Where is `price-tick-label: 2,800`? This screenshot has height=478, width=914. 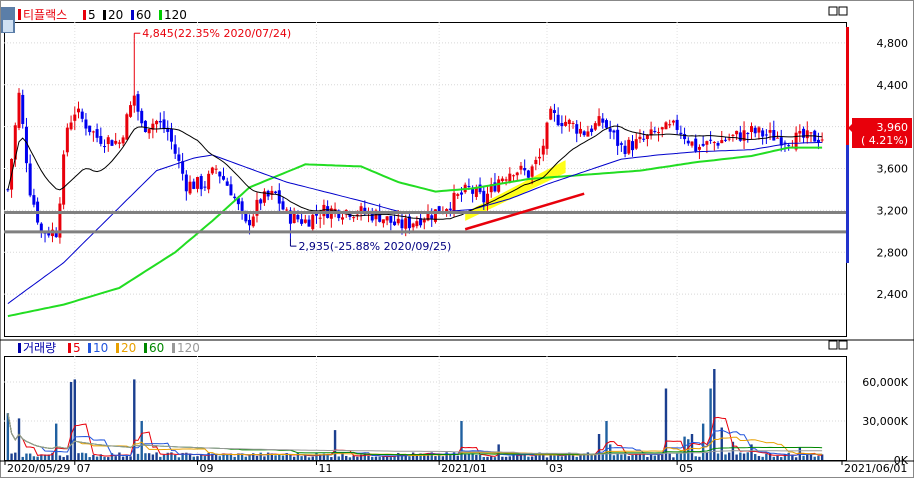
price-tick-label: 2,800 is located at coordinates (893, 252).